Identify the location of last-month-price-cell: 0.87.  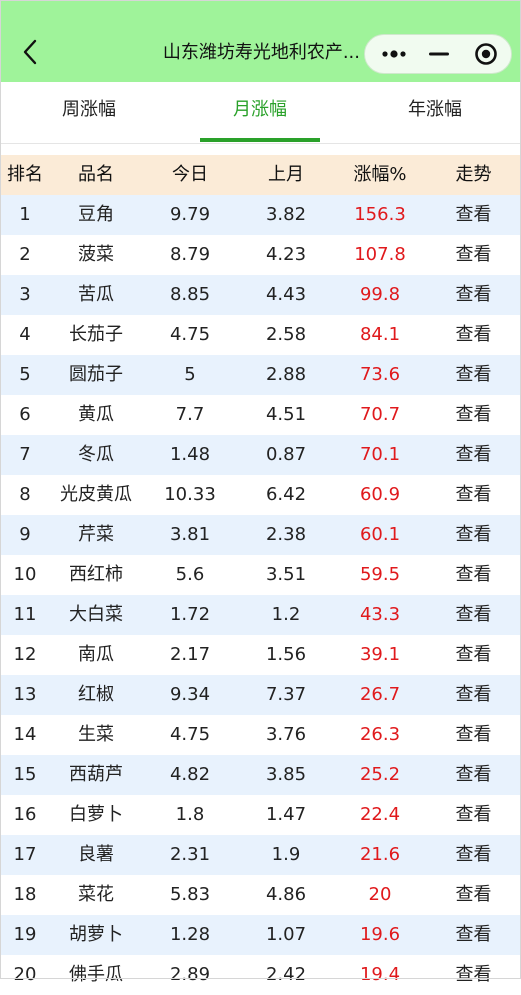
(286, 454).